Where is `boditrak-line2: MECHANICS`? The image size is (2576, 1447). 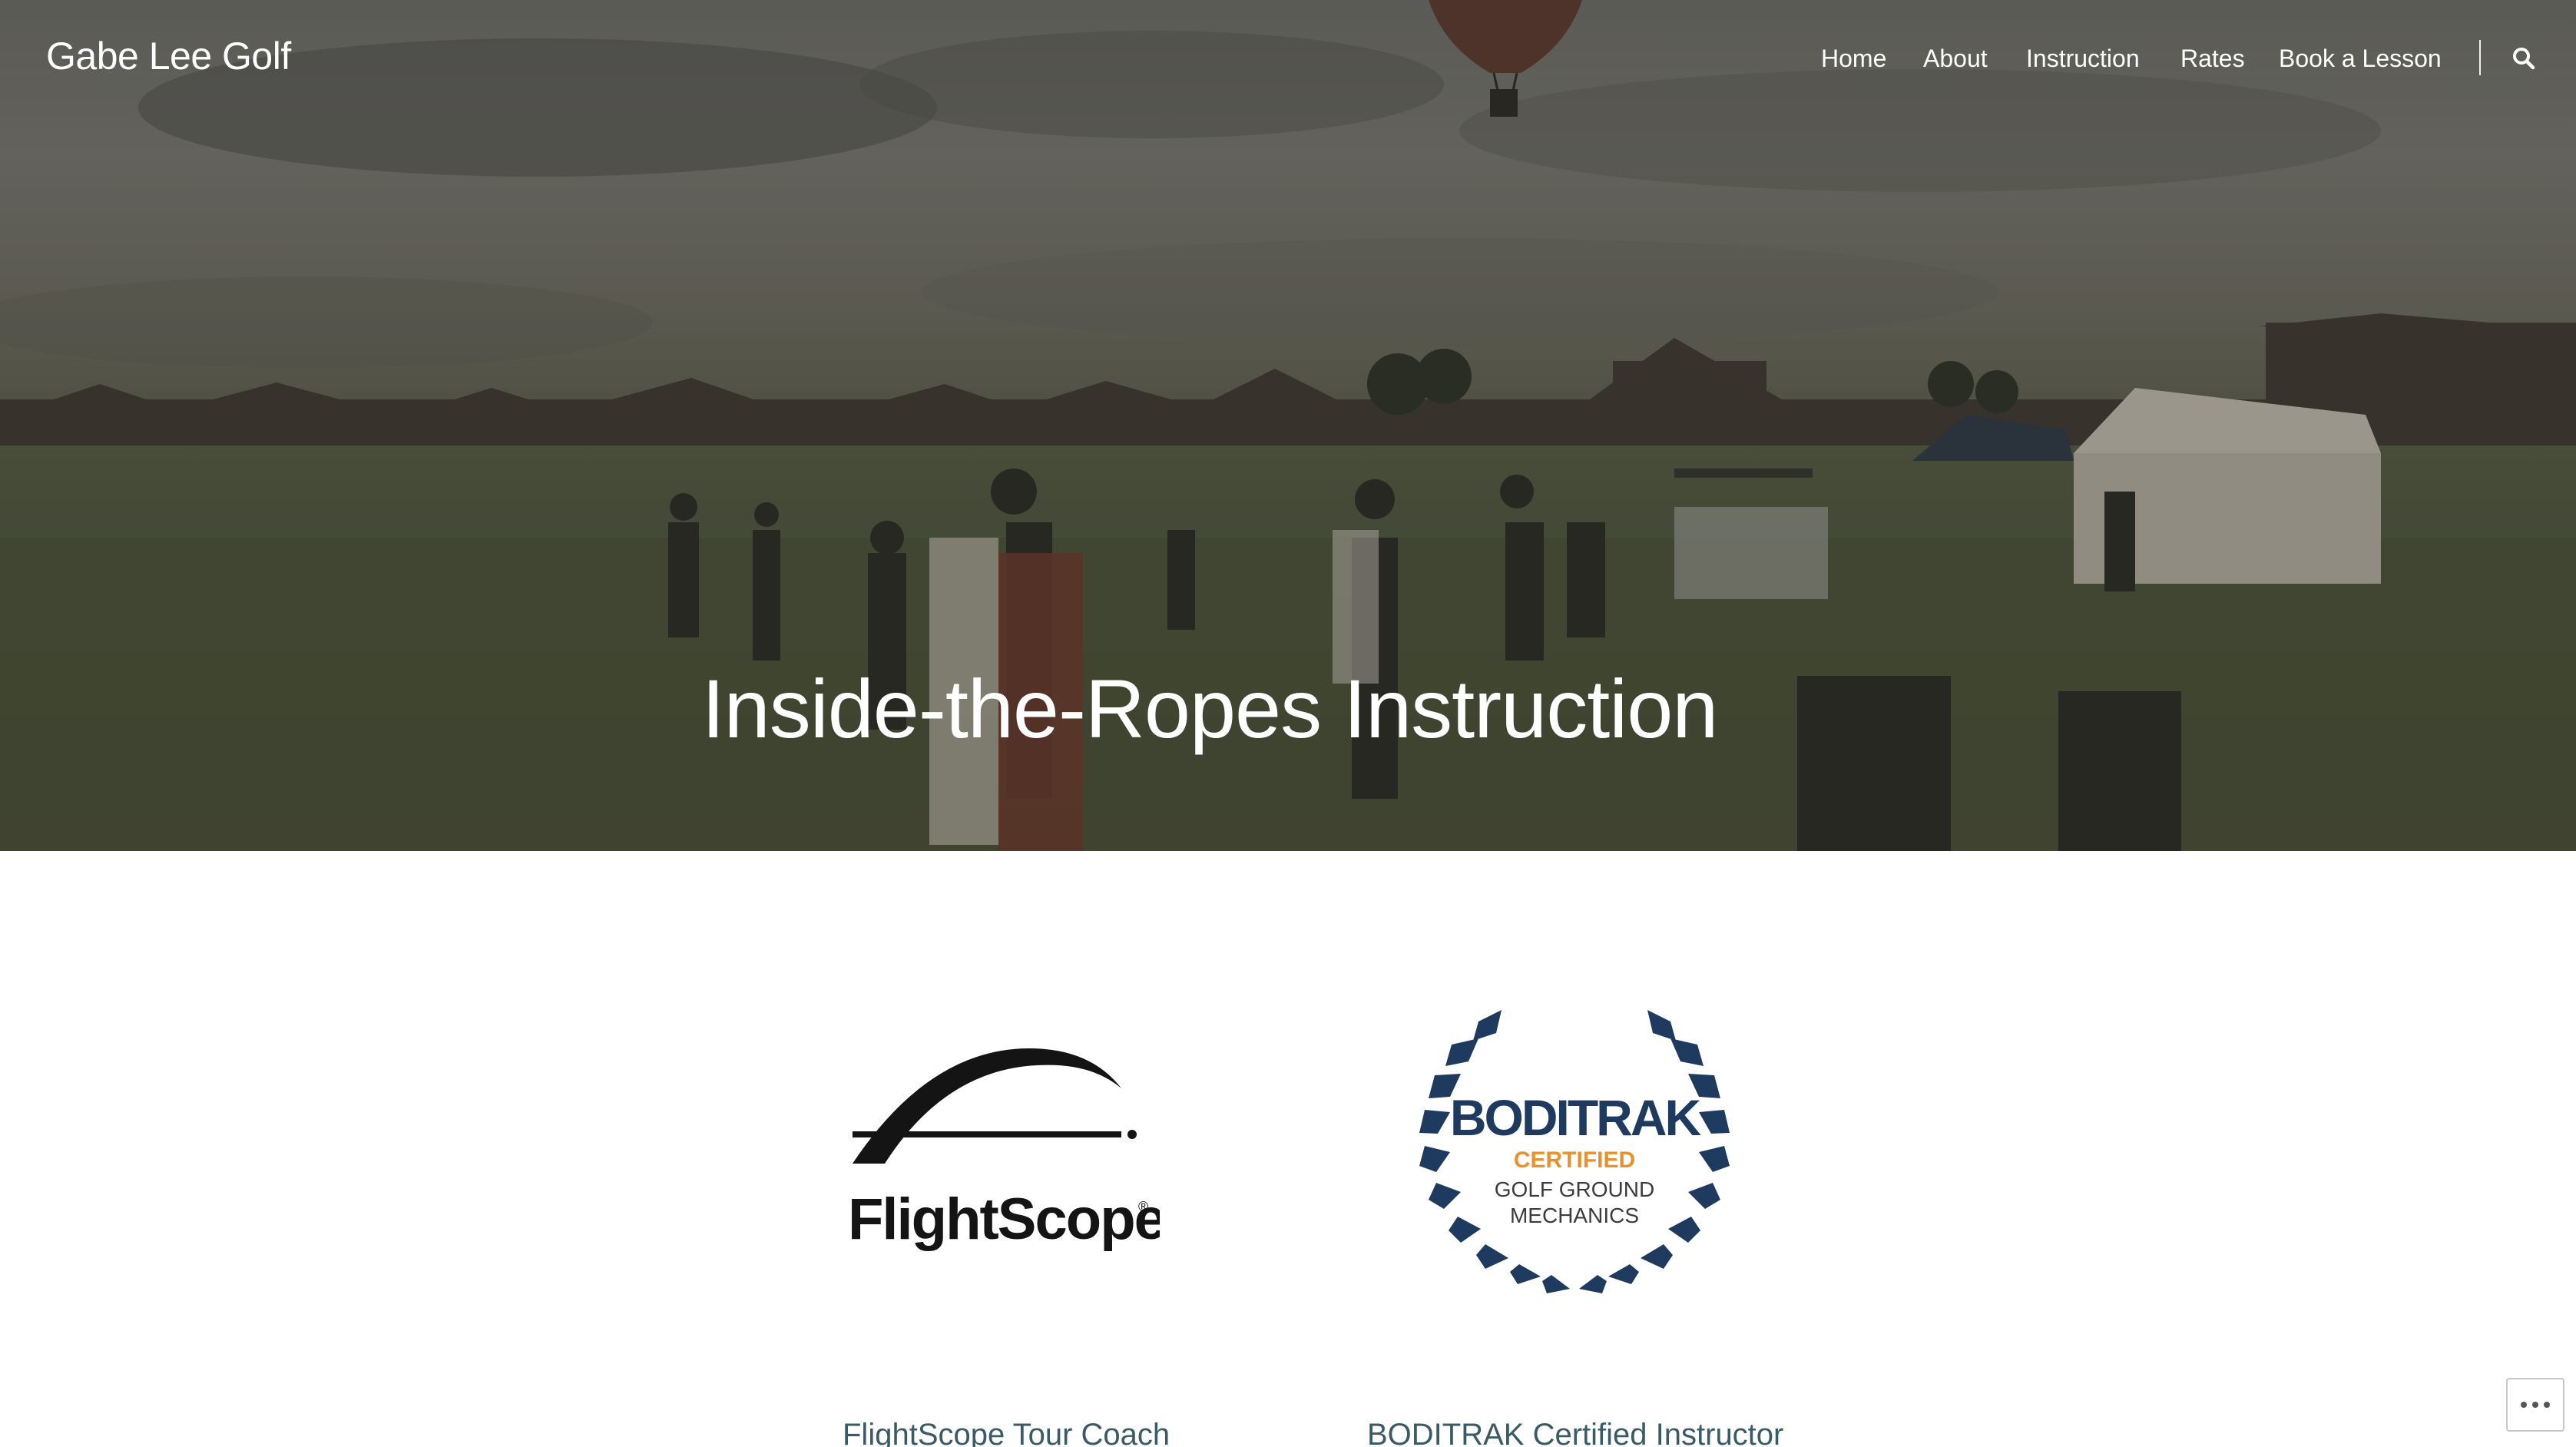
boditrak-line2: MECHANICS is located at coordinates (1574, 1215).